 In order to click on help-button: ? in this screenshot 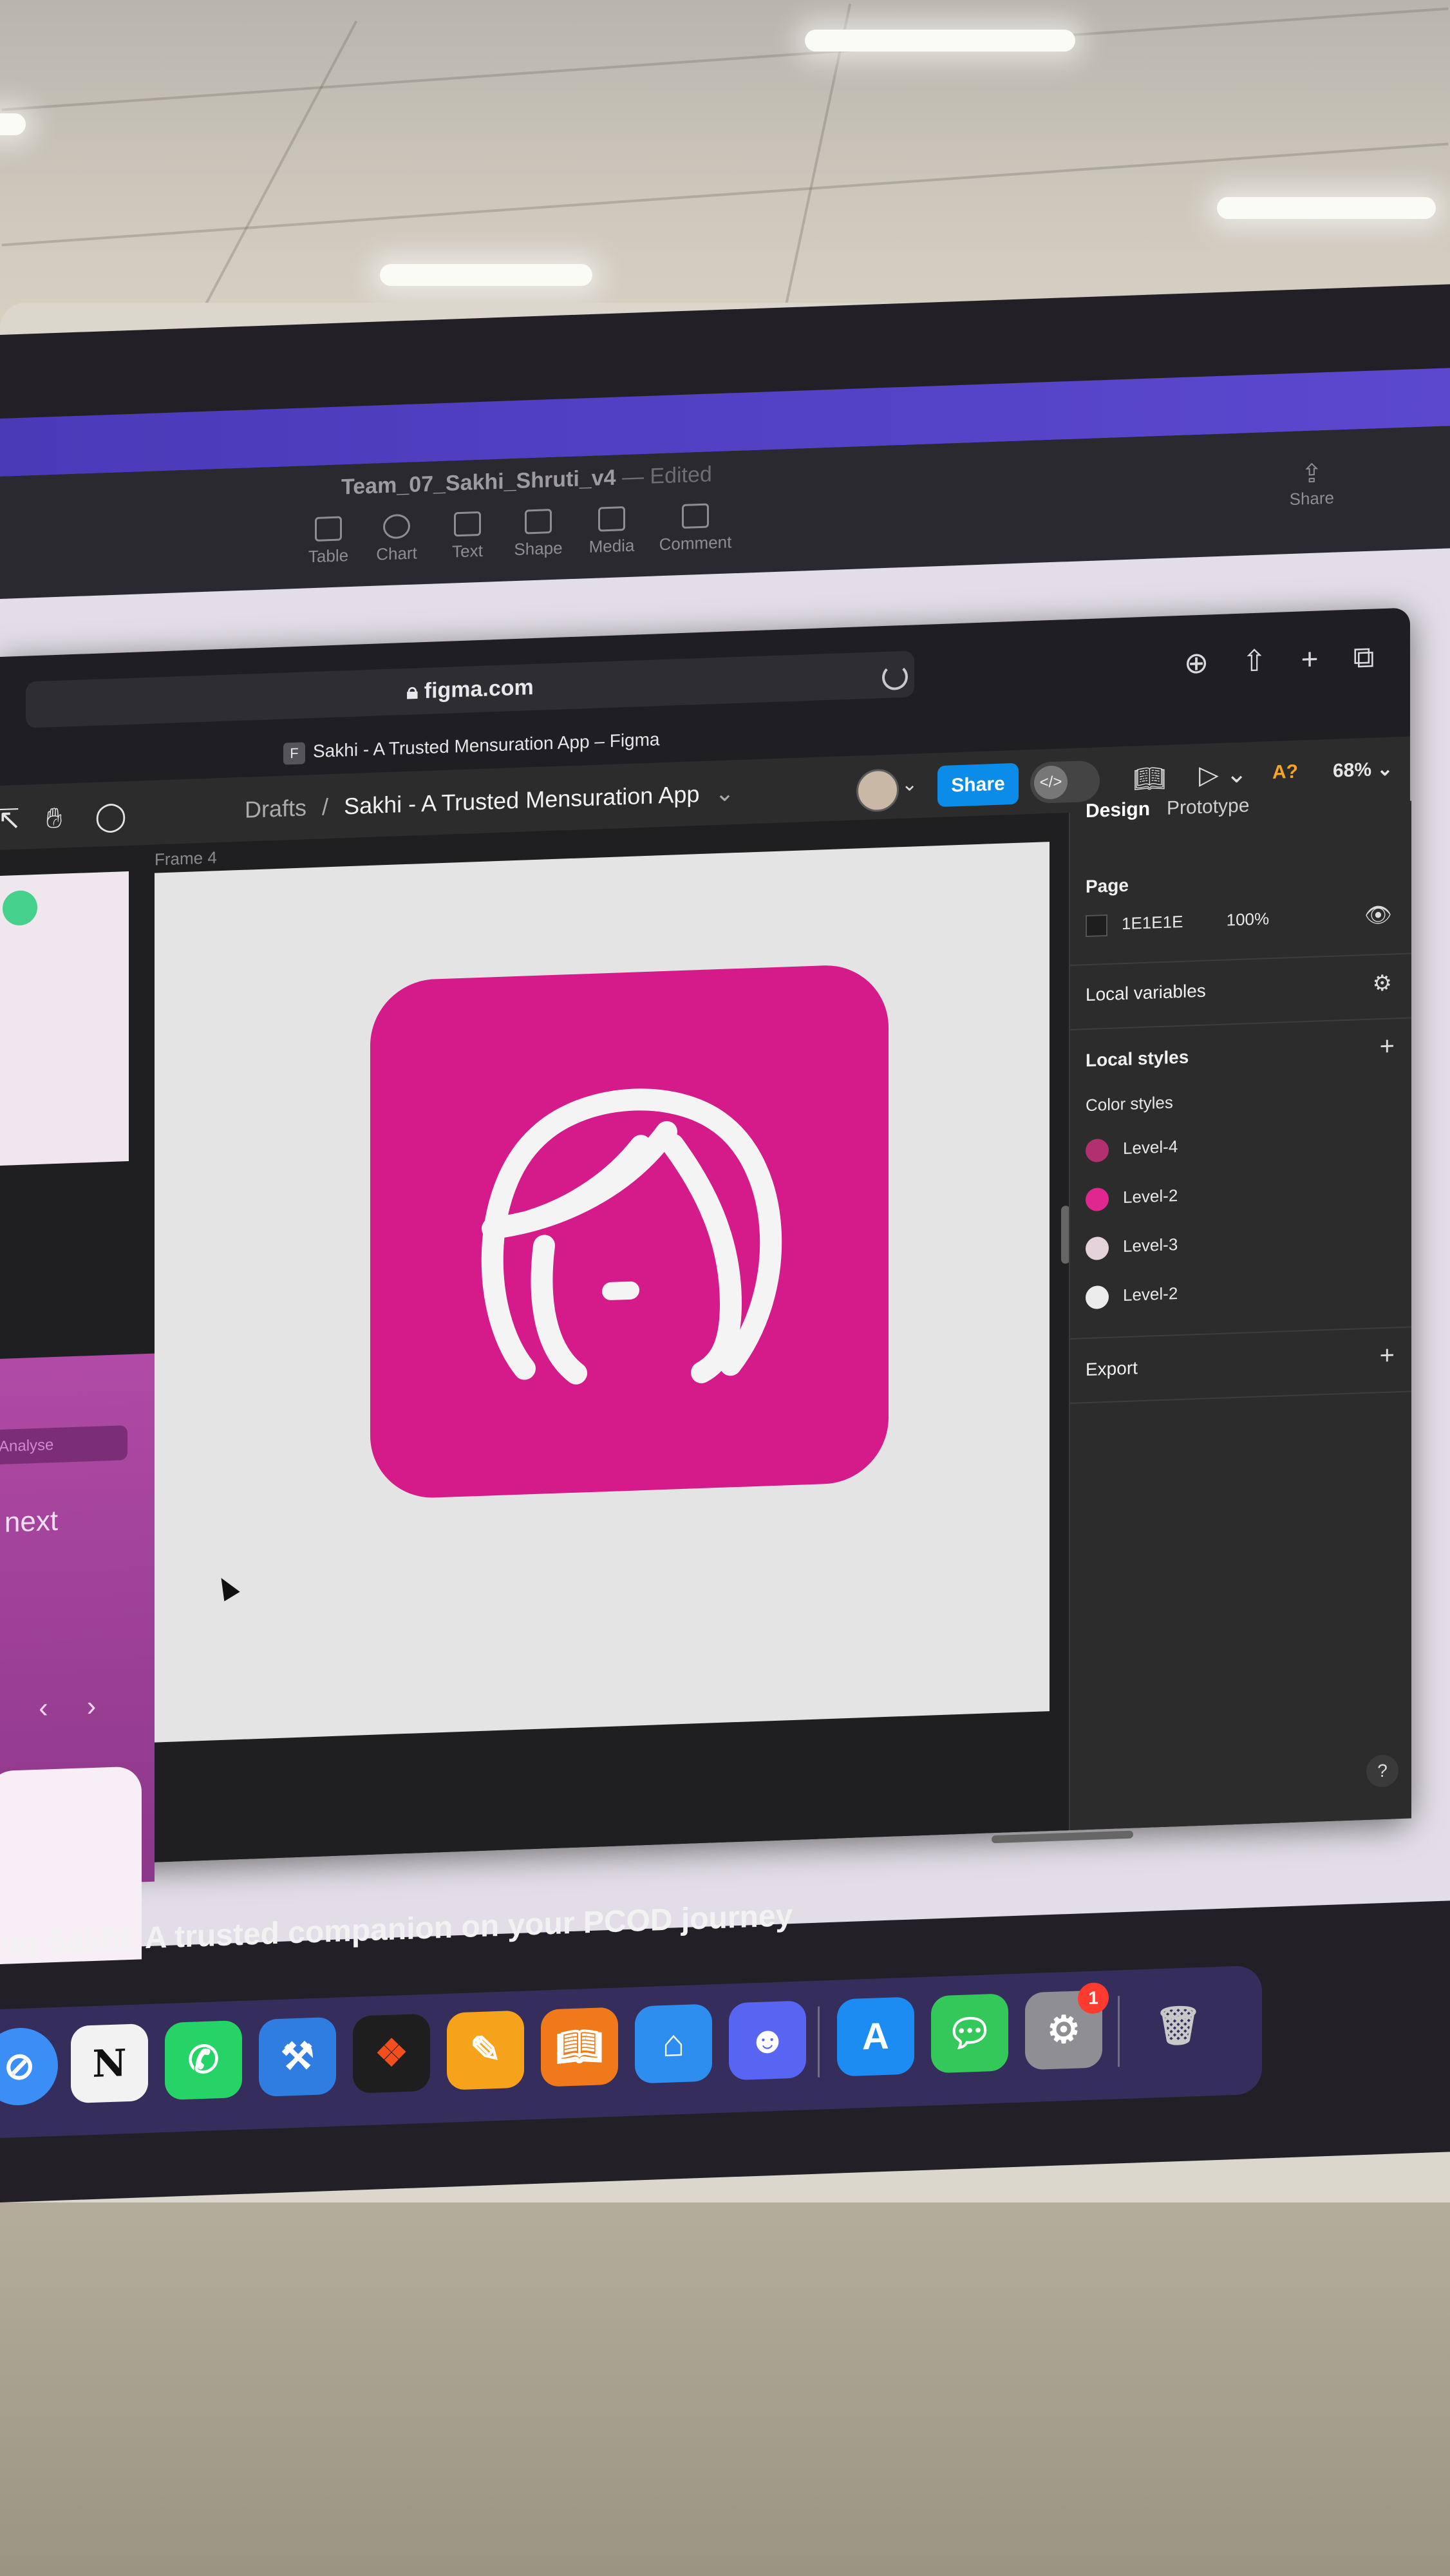, I will do `click(1382, 1771)`.